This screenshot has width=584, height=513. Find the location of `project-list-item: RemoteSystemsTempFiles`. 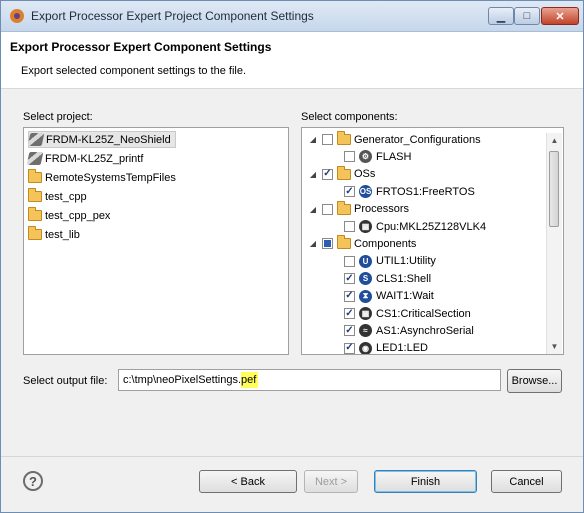

project-list-item: RemoteSystemsTempFiles is located at coordinates (104, 177).